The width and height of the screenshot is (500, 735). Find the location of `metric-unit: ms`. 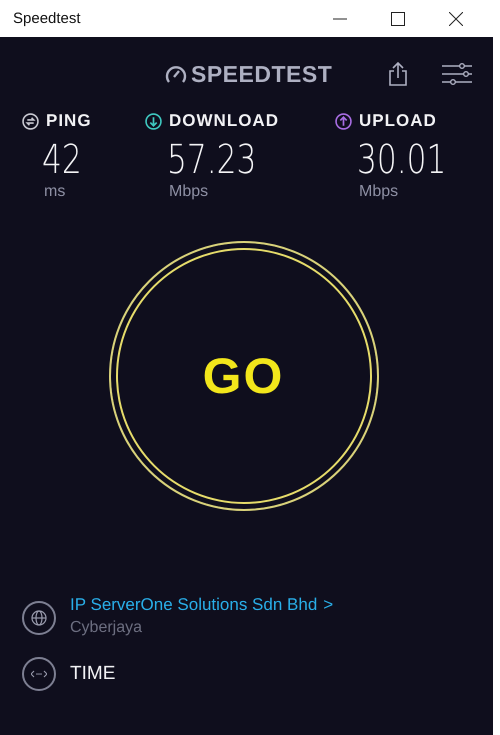

metric-unit: ms is located at coordinates (55, 192).